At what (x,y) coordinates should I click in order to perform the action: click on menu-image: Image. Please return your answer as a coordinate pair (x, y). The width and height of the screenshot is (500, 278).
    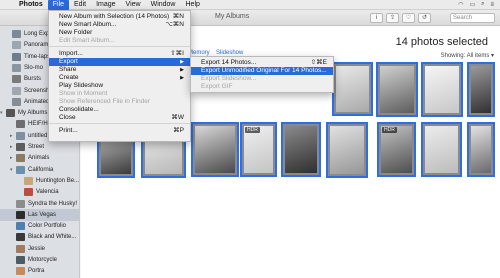
    Looking at the image, I should click on (105, 5).